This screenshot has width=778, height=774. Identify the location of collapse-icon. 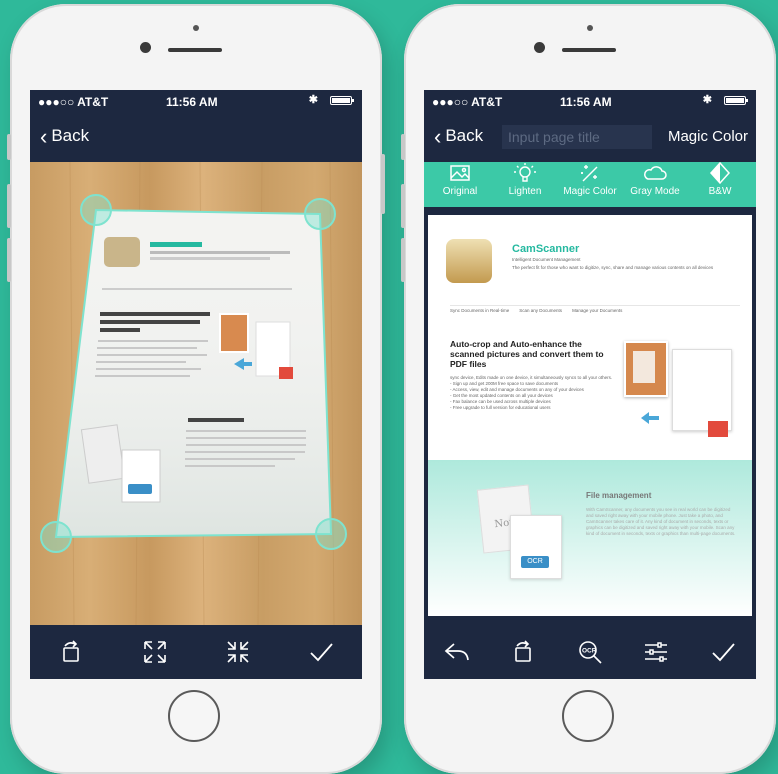
(237, 652).